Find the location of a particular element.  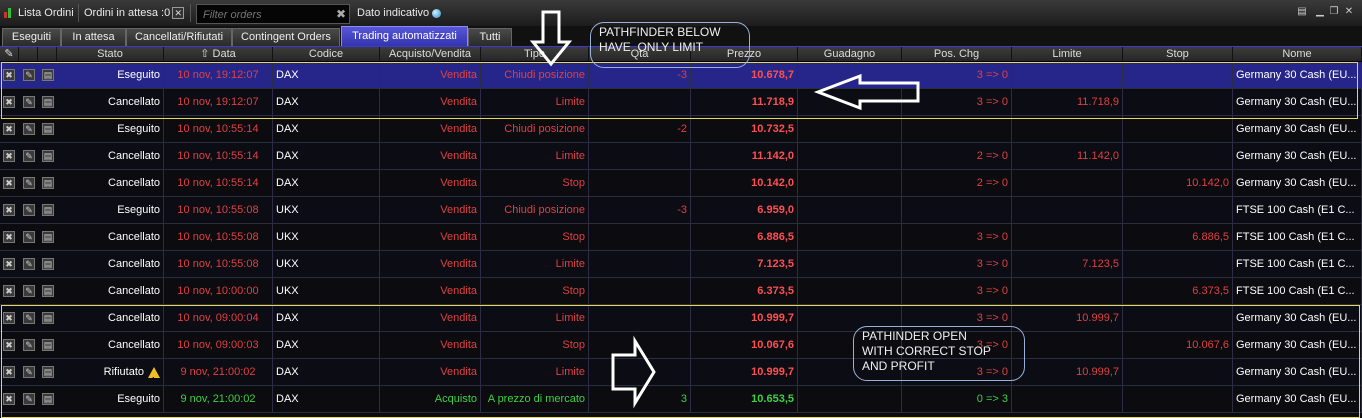

col-stop: Stop is located at coordinates (1178, 54).